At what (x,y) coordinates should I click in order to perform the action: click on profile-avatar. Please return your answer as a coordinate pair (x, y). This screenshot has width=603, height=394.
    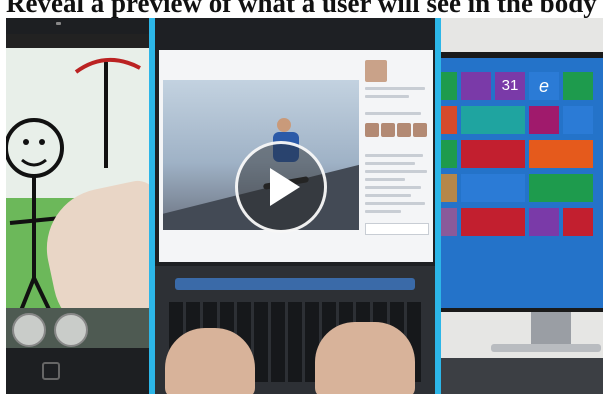
    Looking at the image, I should click on (376, 71).